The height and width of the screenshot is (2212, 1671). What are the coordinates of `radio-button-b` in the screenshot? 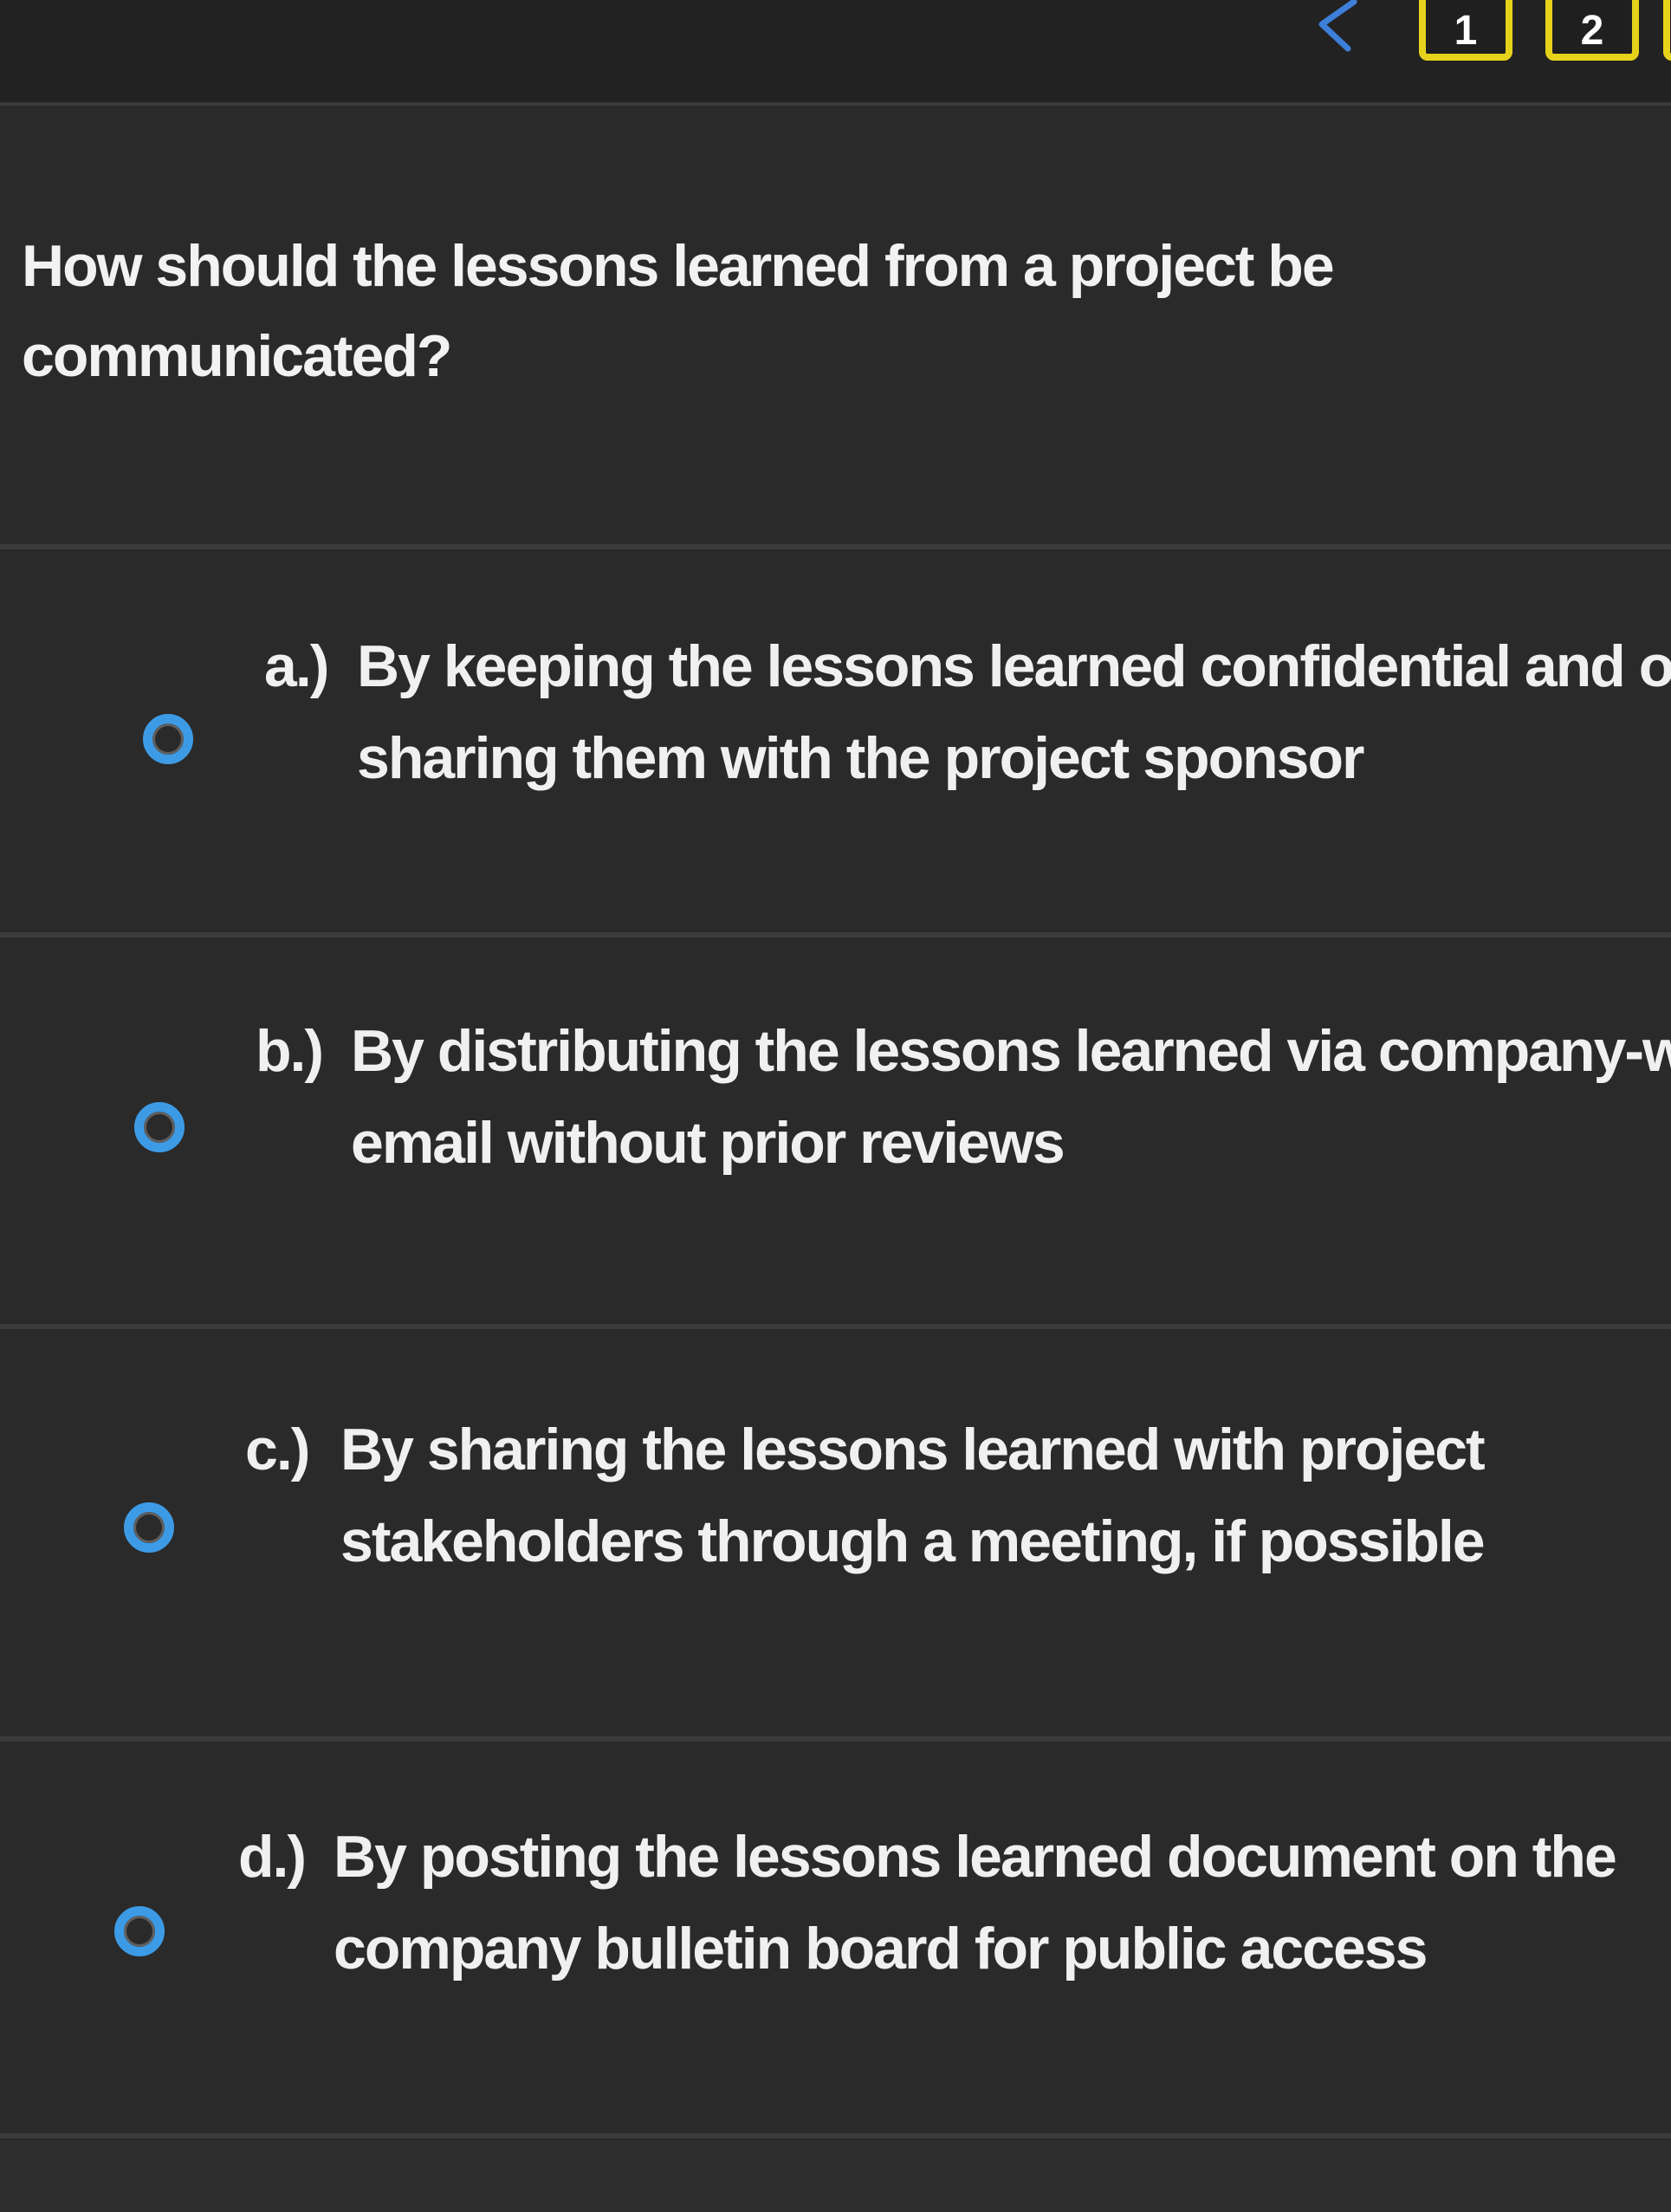 It's located at (159, 1127).